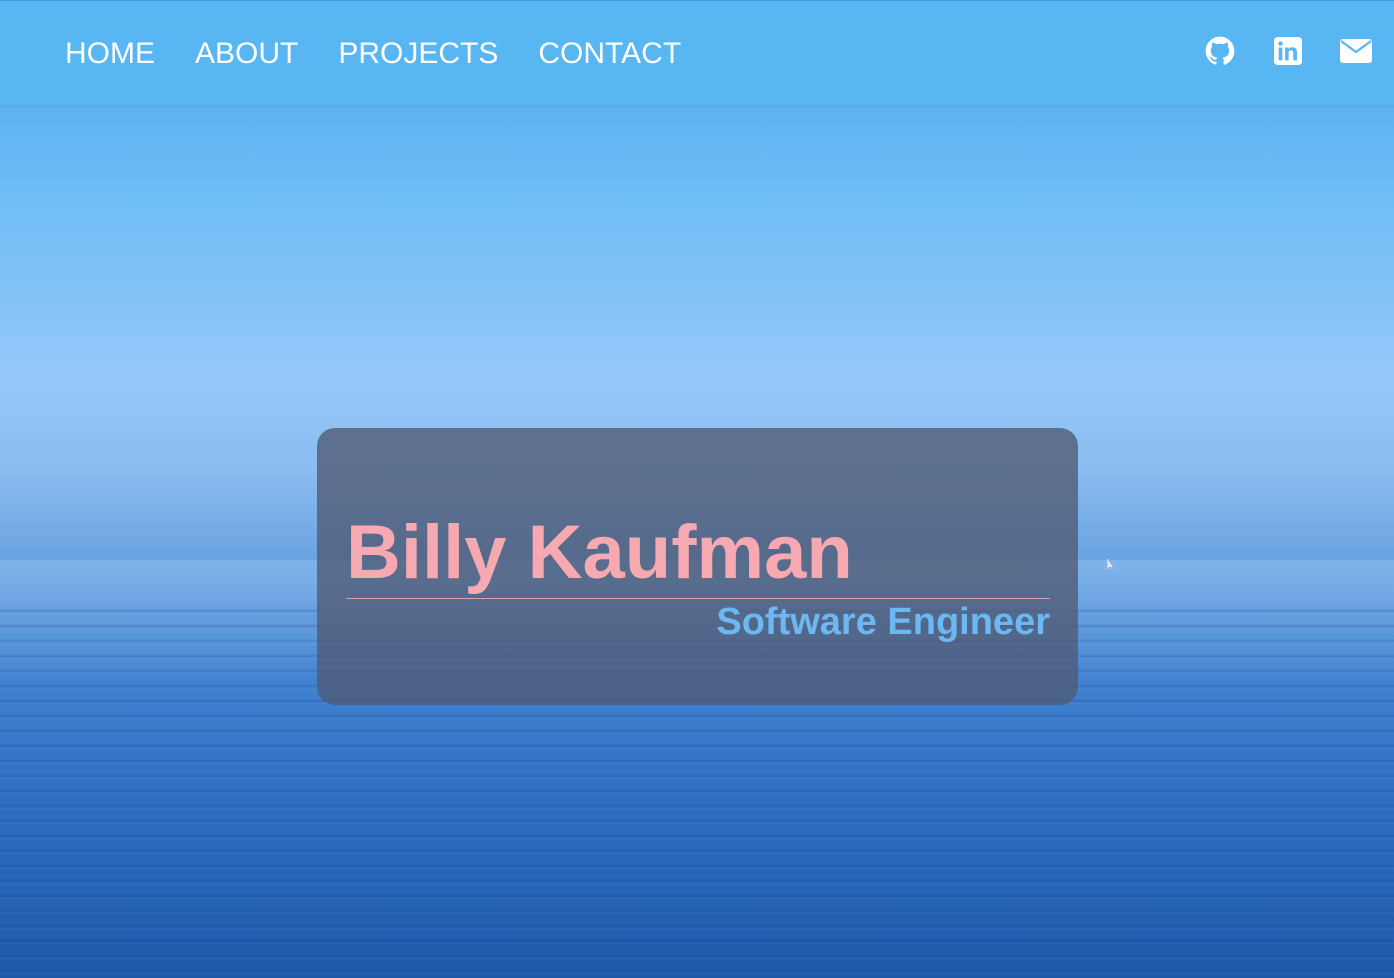 This screenshot has width=1394, height=978. What do you see at coordinates (110, 54) in the screenshot?
I see `nav-home-link: HOME` at bounding box center [110, 54].